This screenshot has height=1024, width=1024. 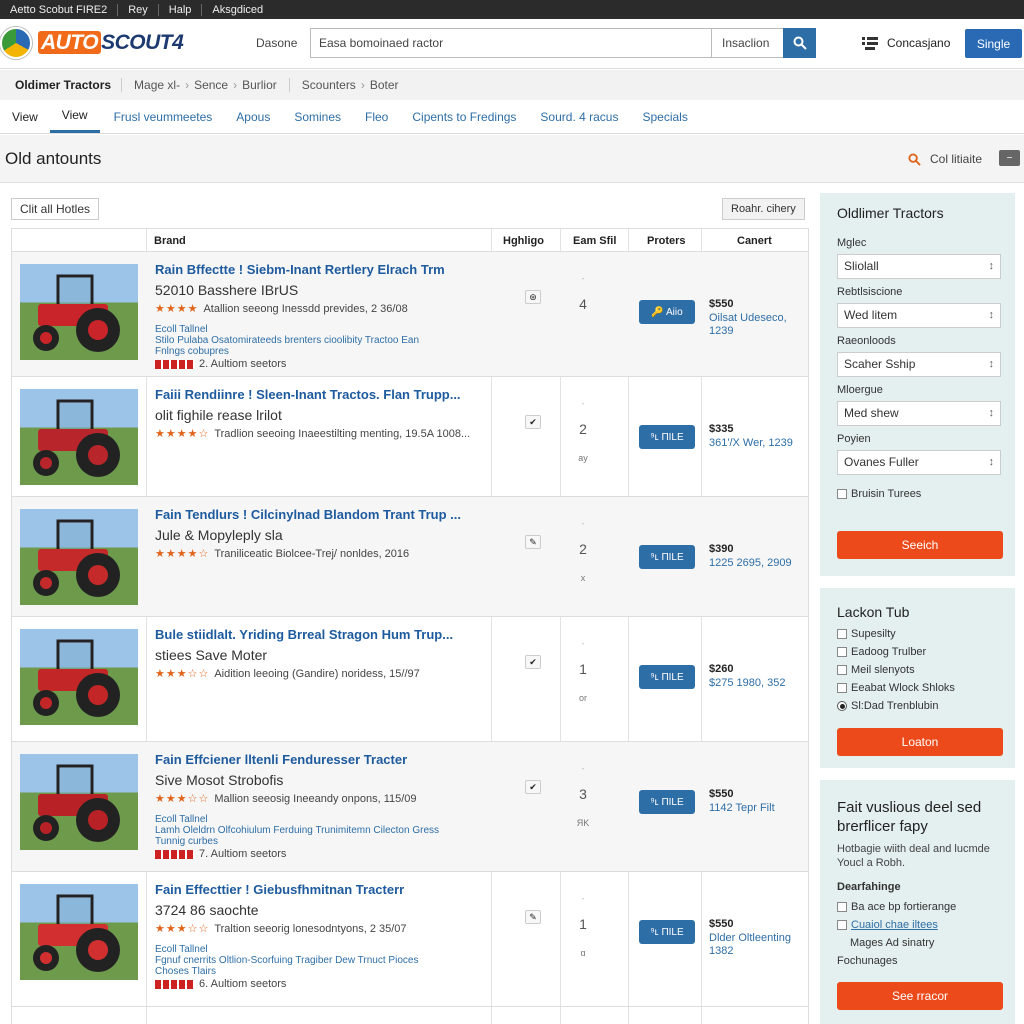 I want to click on listing-location: $275 1980, 352, so click(x=758, y=683).